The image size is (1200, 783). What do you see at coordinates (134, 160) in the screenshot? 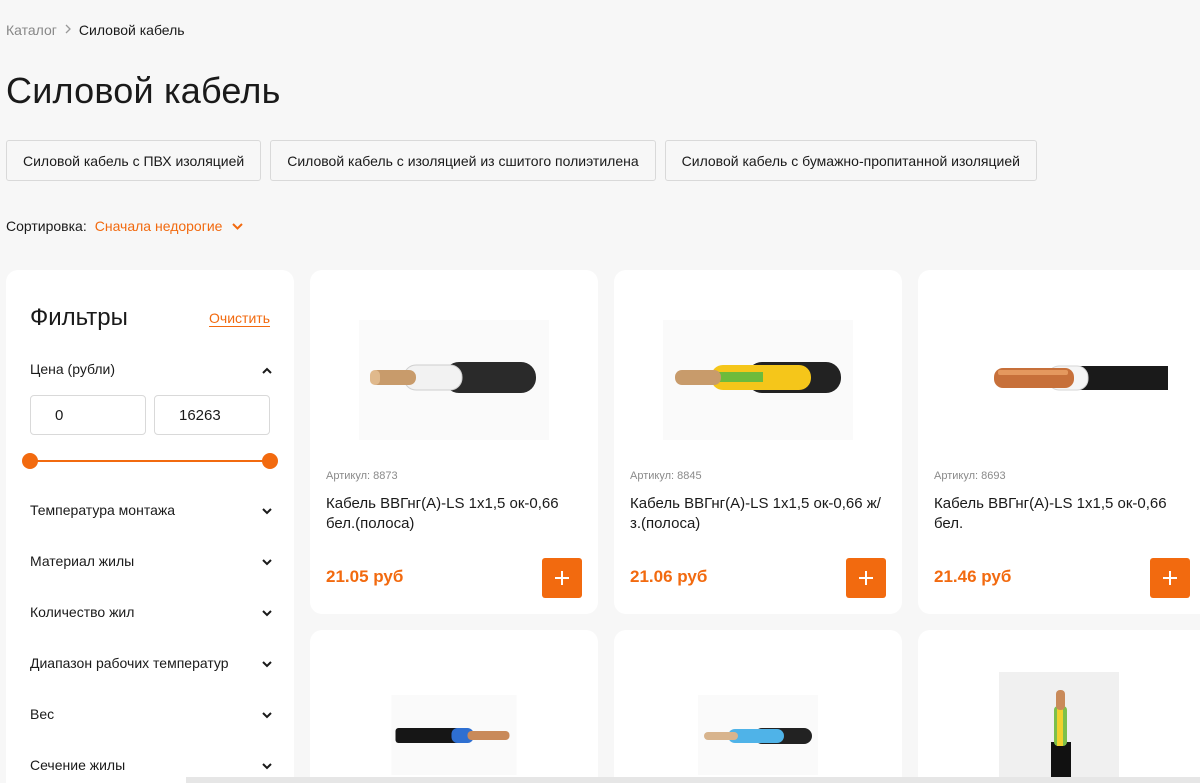
I see `subcategory-pvc: Силовой кабель с ПВХ изоляцией` at bounding box center [134, 160].